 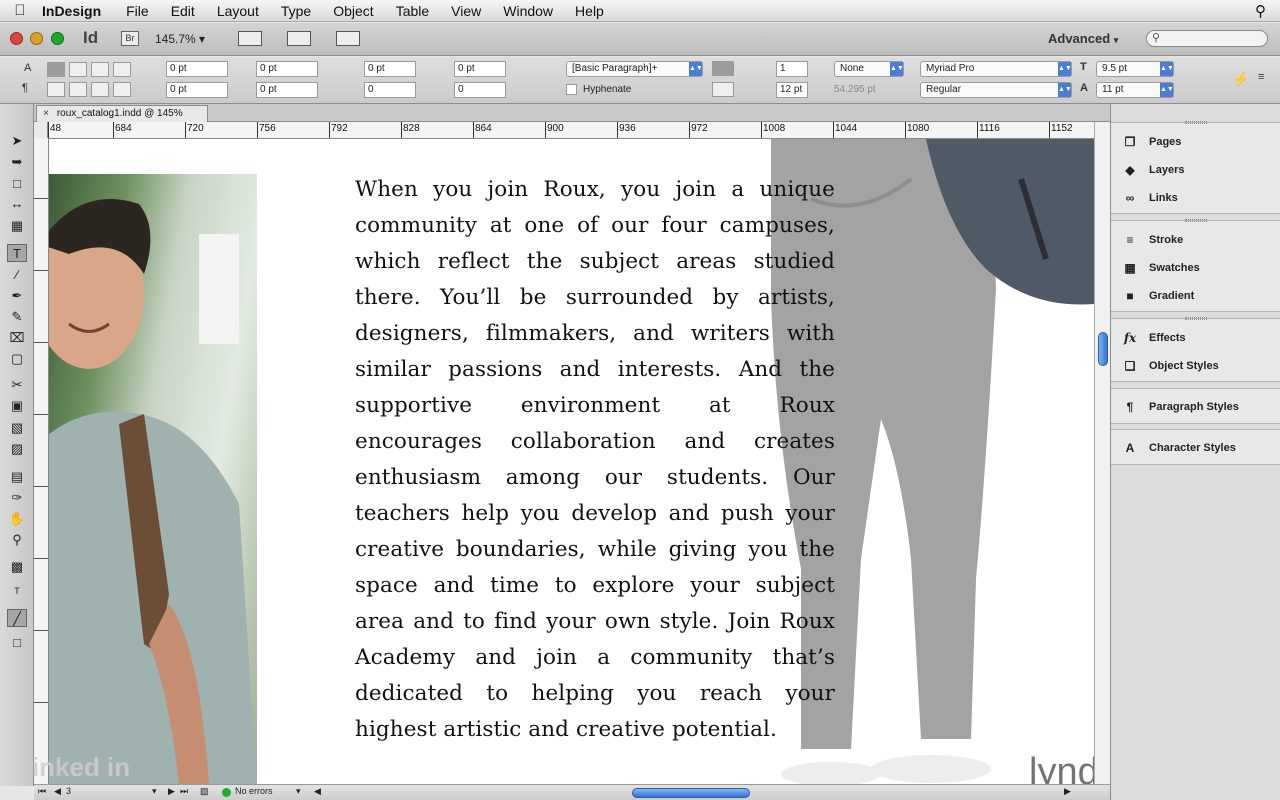 I want to click on type-tool-icon: T, so click(x=17, y=253).